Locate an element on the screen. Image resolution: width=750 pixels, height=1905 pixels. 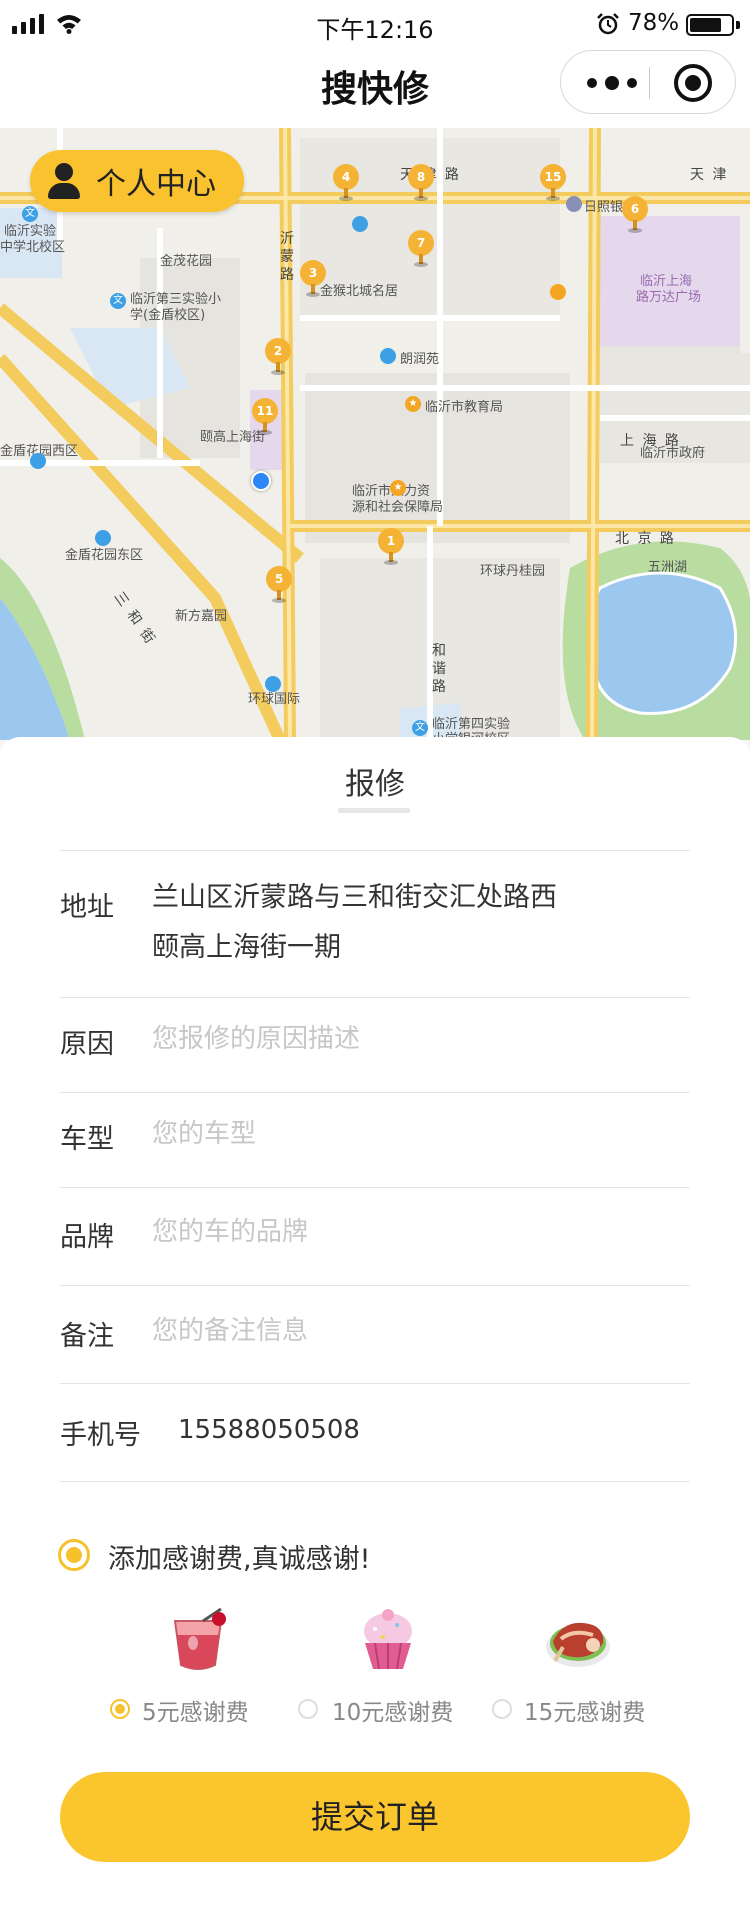
personal-center-label: 个人中心 is located at coordinates (156, 184).